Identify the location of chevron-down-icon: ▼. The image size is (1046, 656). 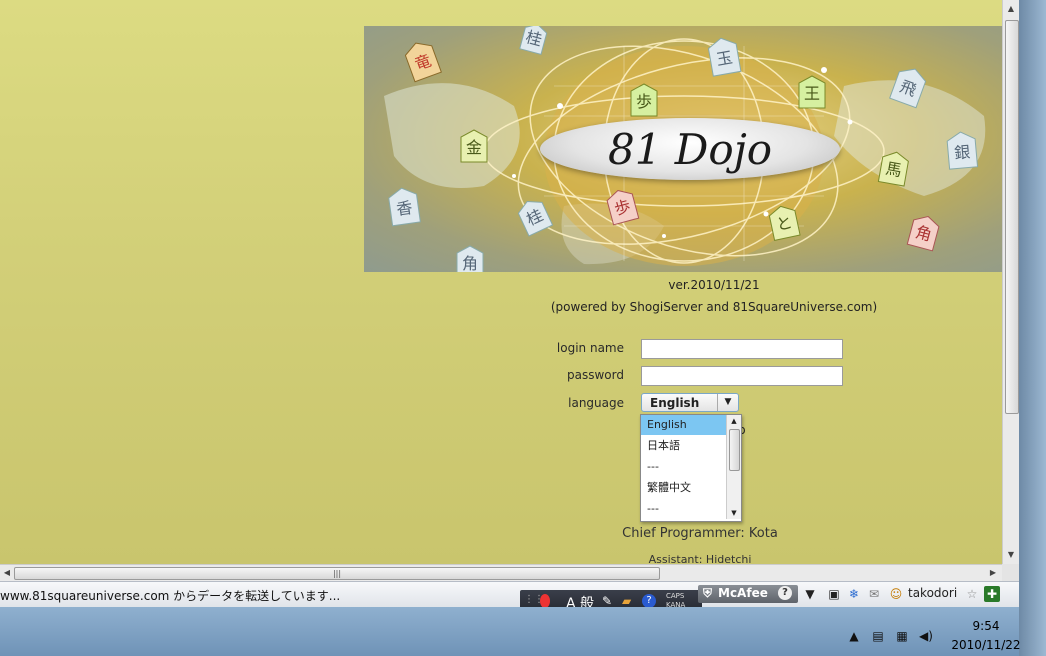
(727, 402).